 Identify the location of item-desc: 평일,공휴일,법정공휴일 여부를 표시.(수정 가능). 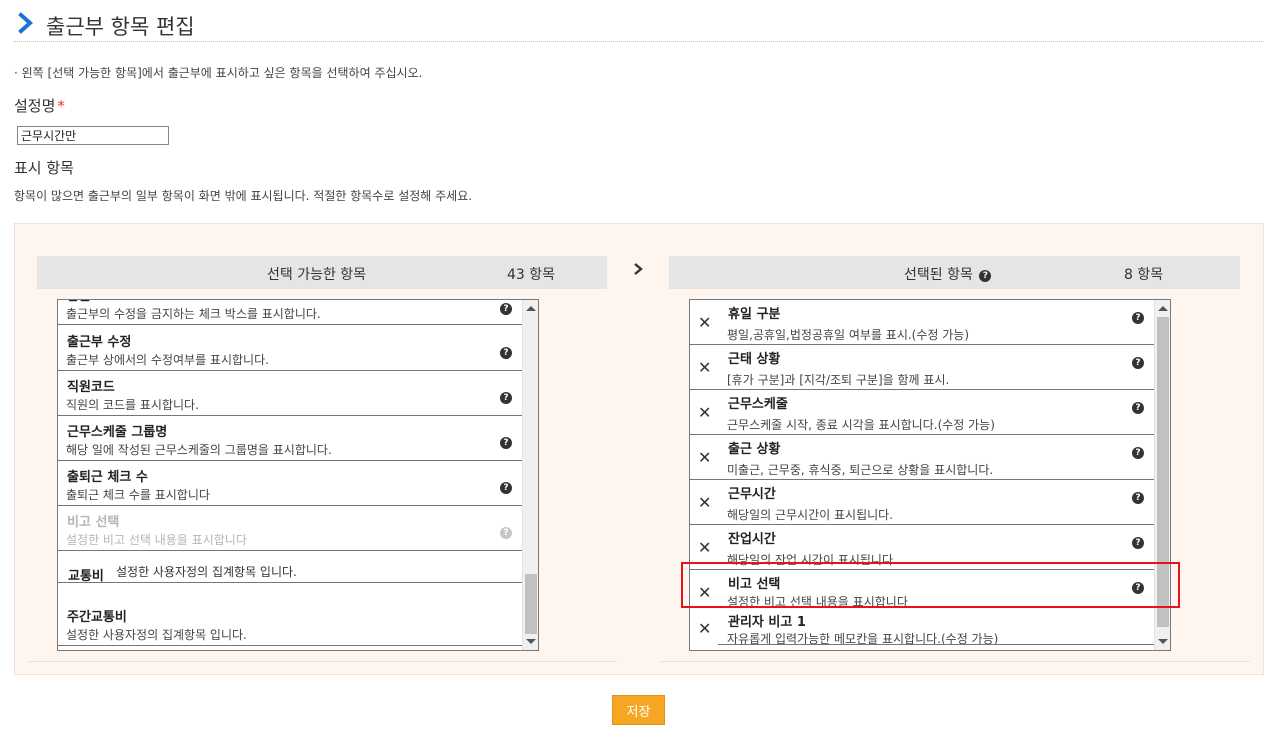
(848, 335).